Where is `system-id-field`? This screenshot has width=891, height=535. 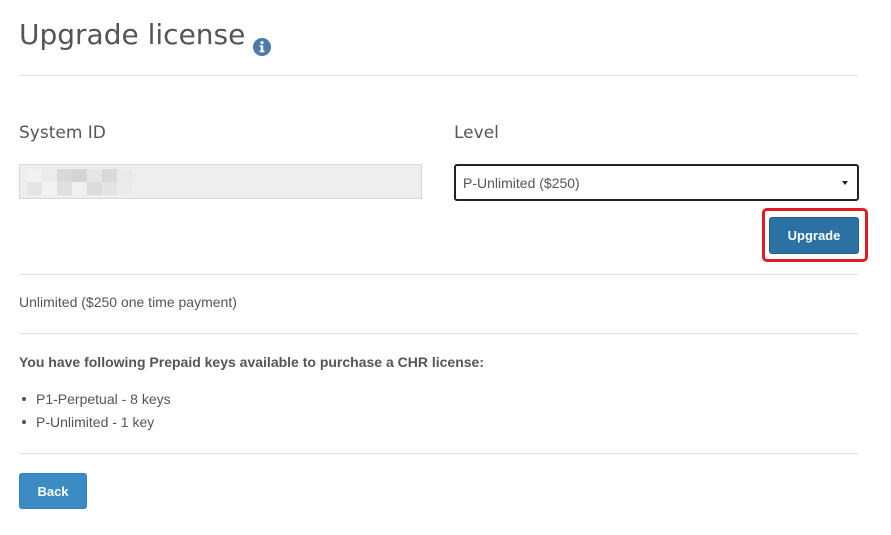 system-id-field is located at coordinates (220, 181).